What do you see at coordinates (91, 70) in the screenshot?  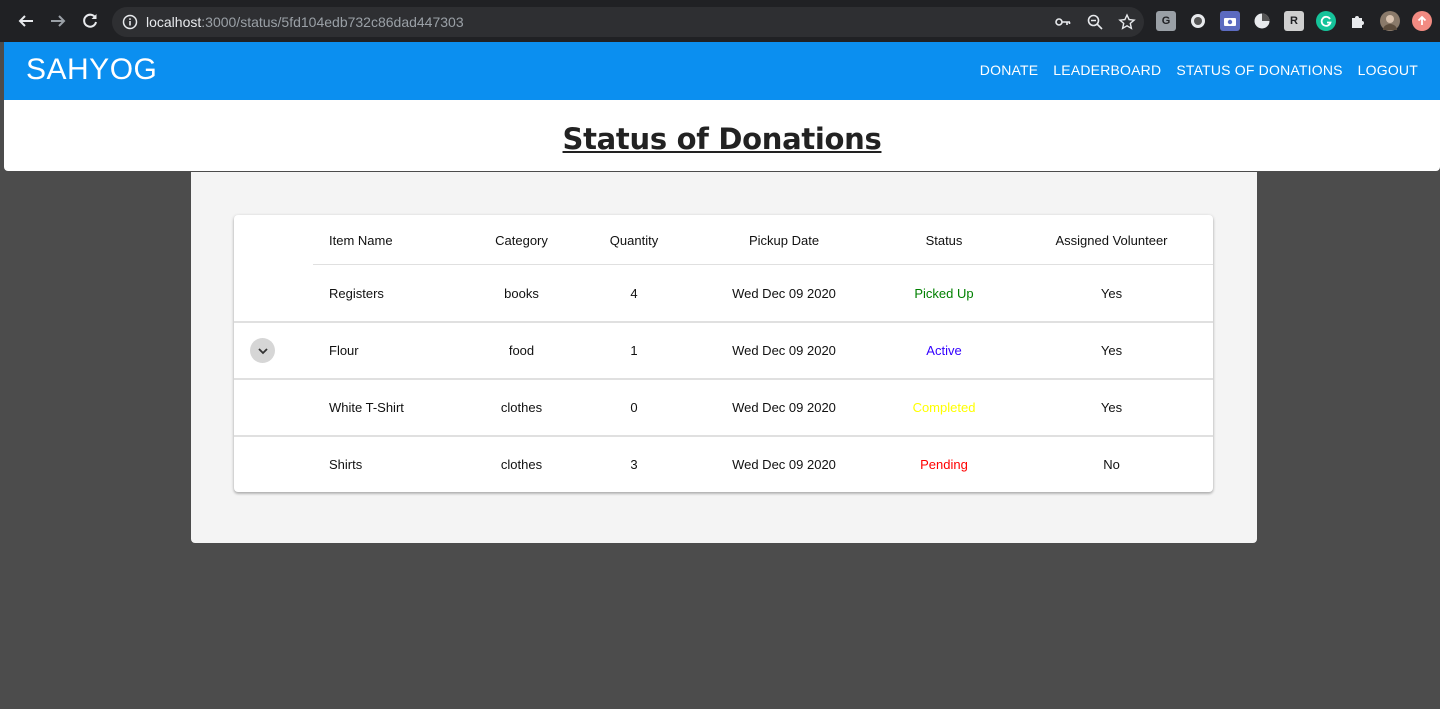 I see `brand-logo: SAHYOG` at bounding box center [91, 70].